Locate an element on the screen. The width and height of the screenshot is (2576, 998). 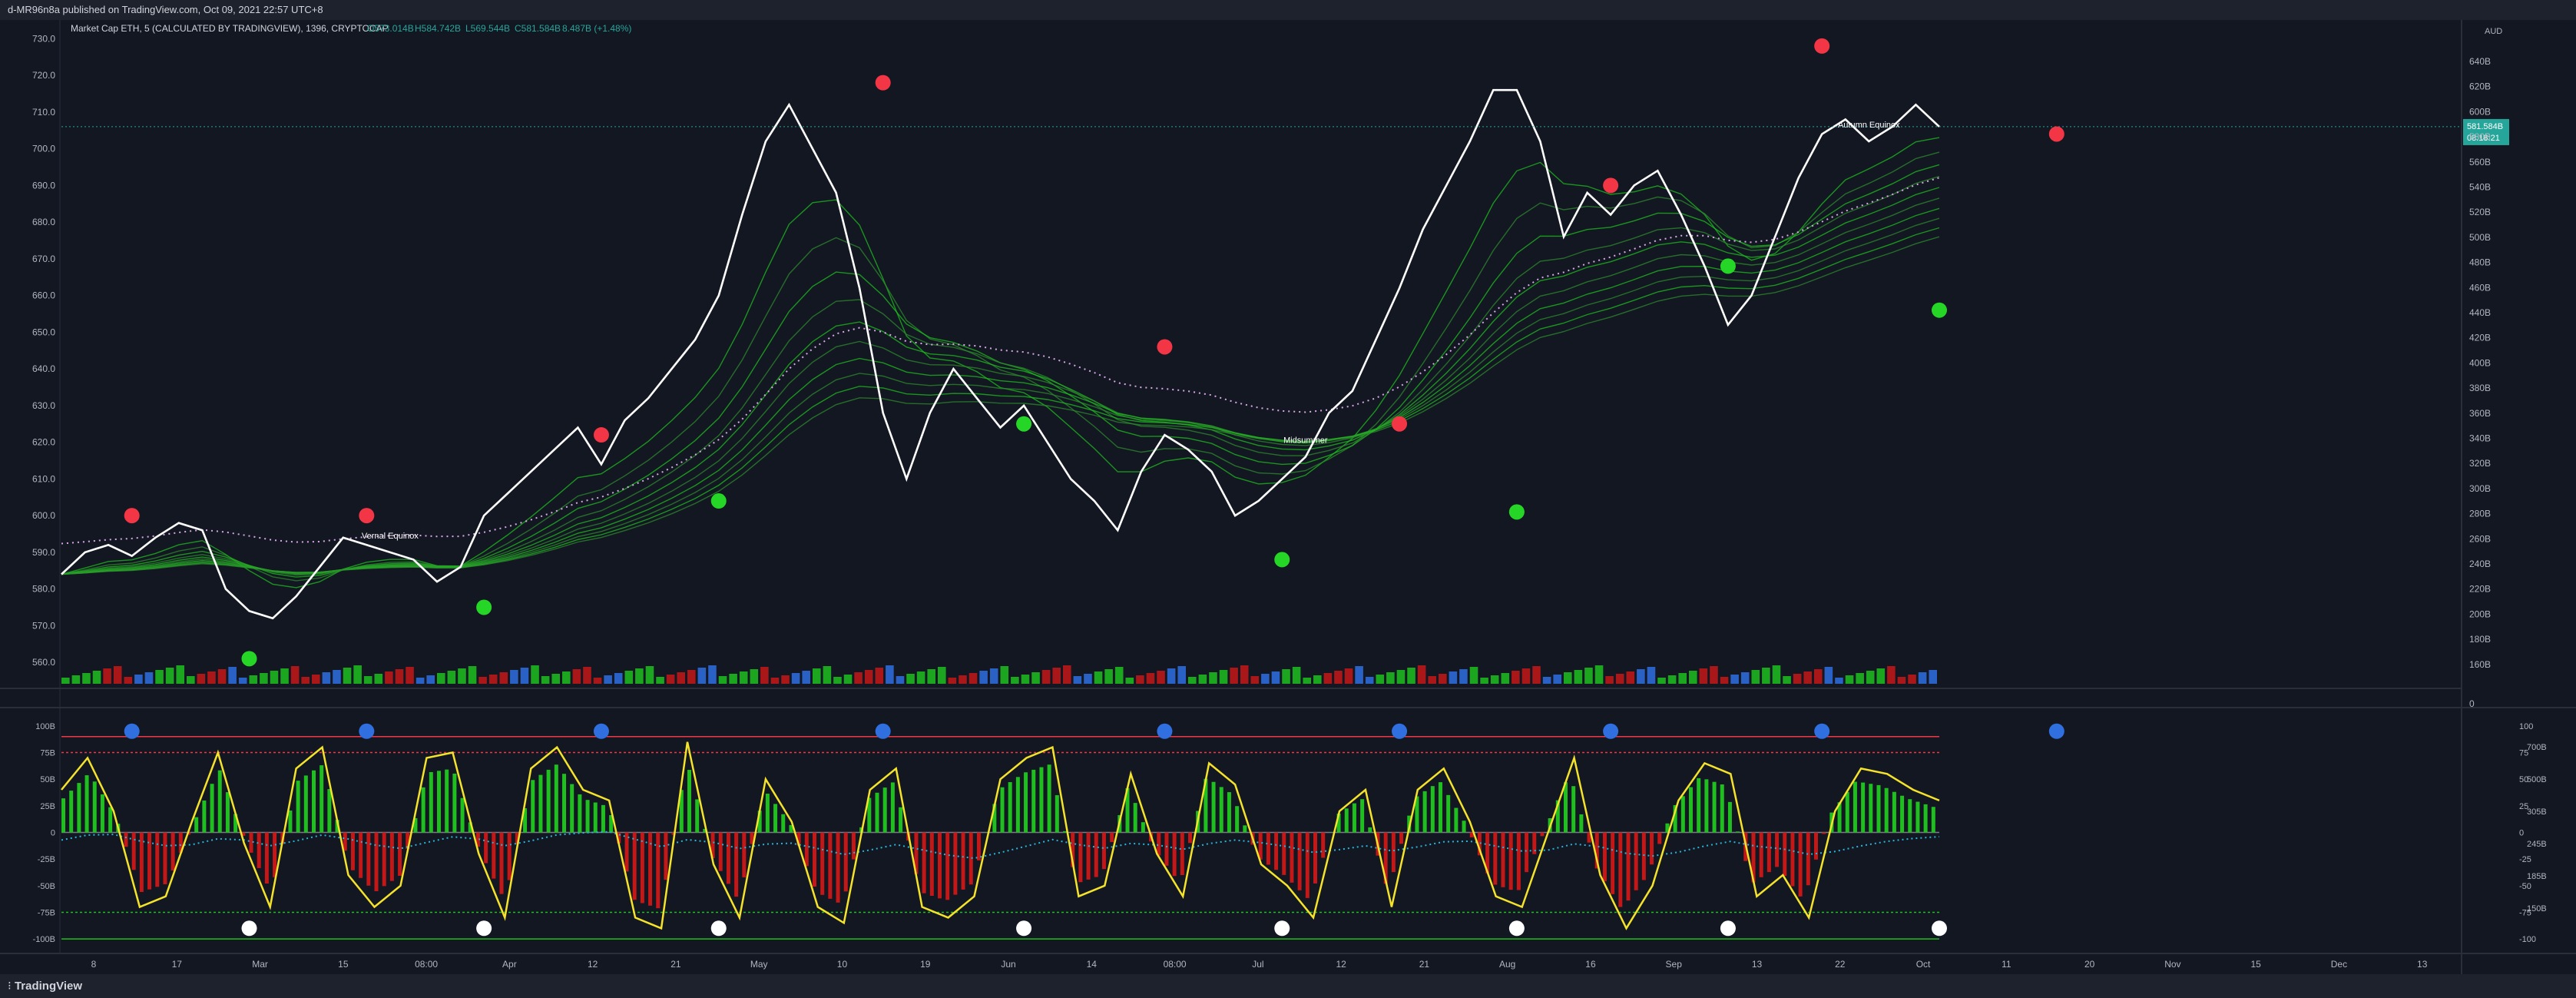
left-axis-tick: 680.0 is located at coordinates (43, 222).